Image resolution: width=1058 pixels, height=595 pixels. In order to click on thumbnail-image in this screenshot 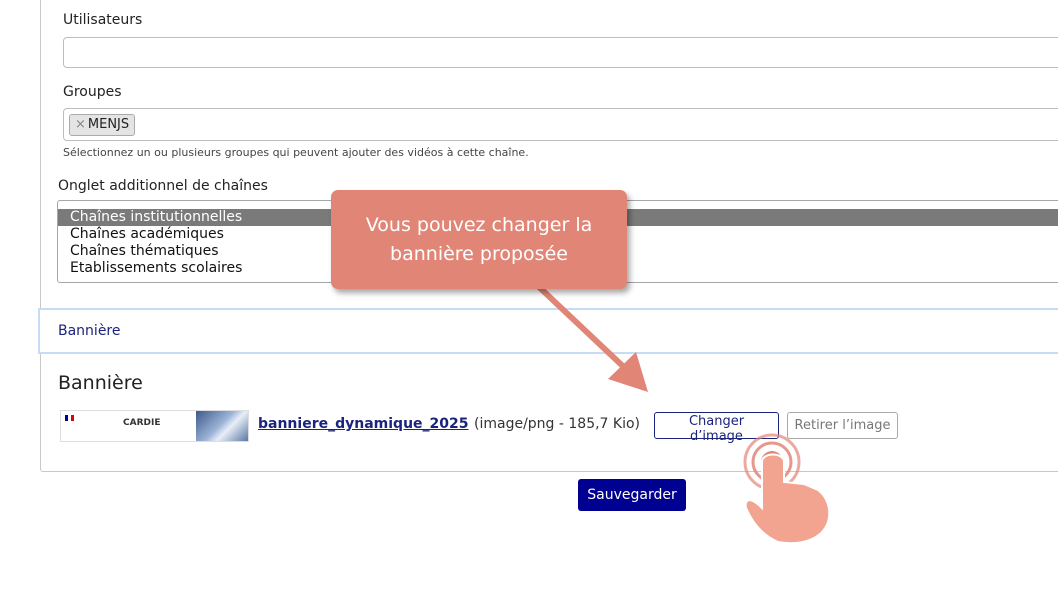, I will do `click(222, 426)`.